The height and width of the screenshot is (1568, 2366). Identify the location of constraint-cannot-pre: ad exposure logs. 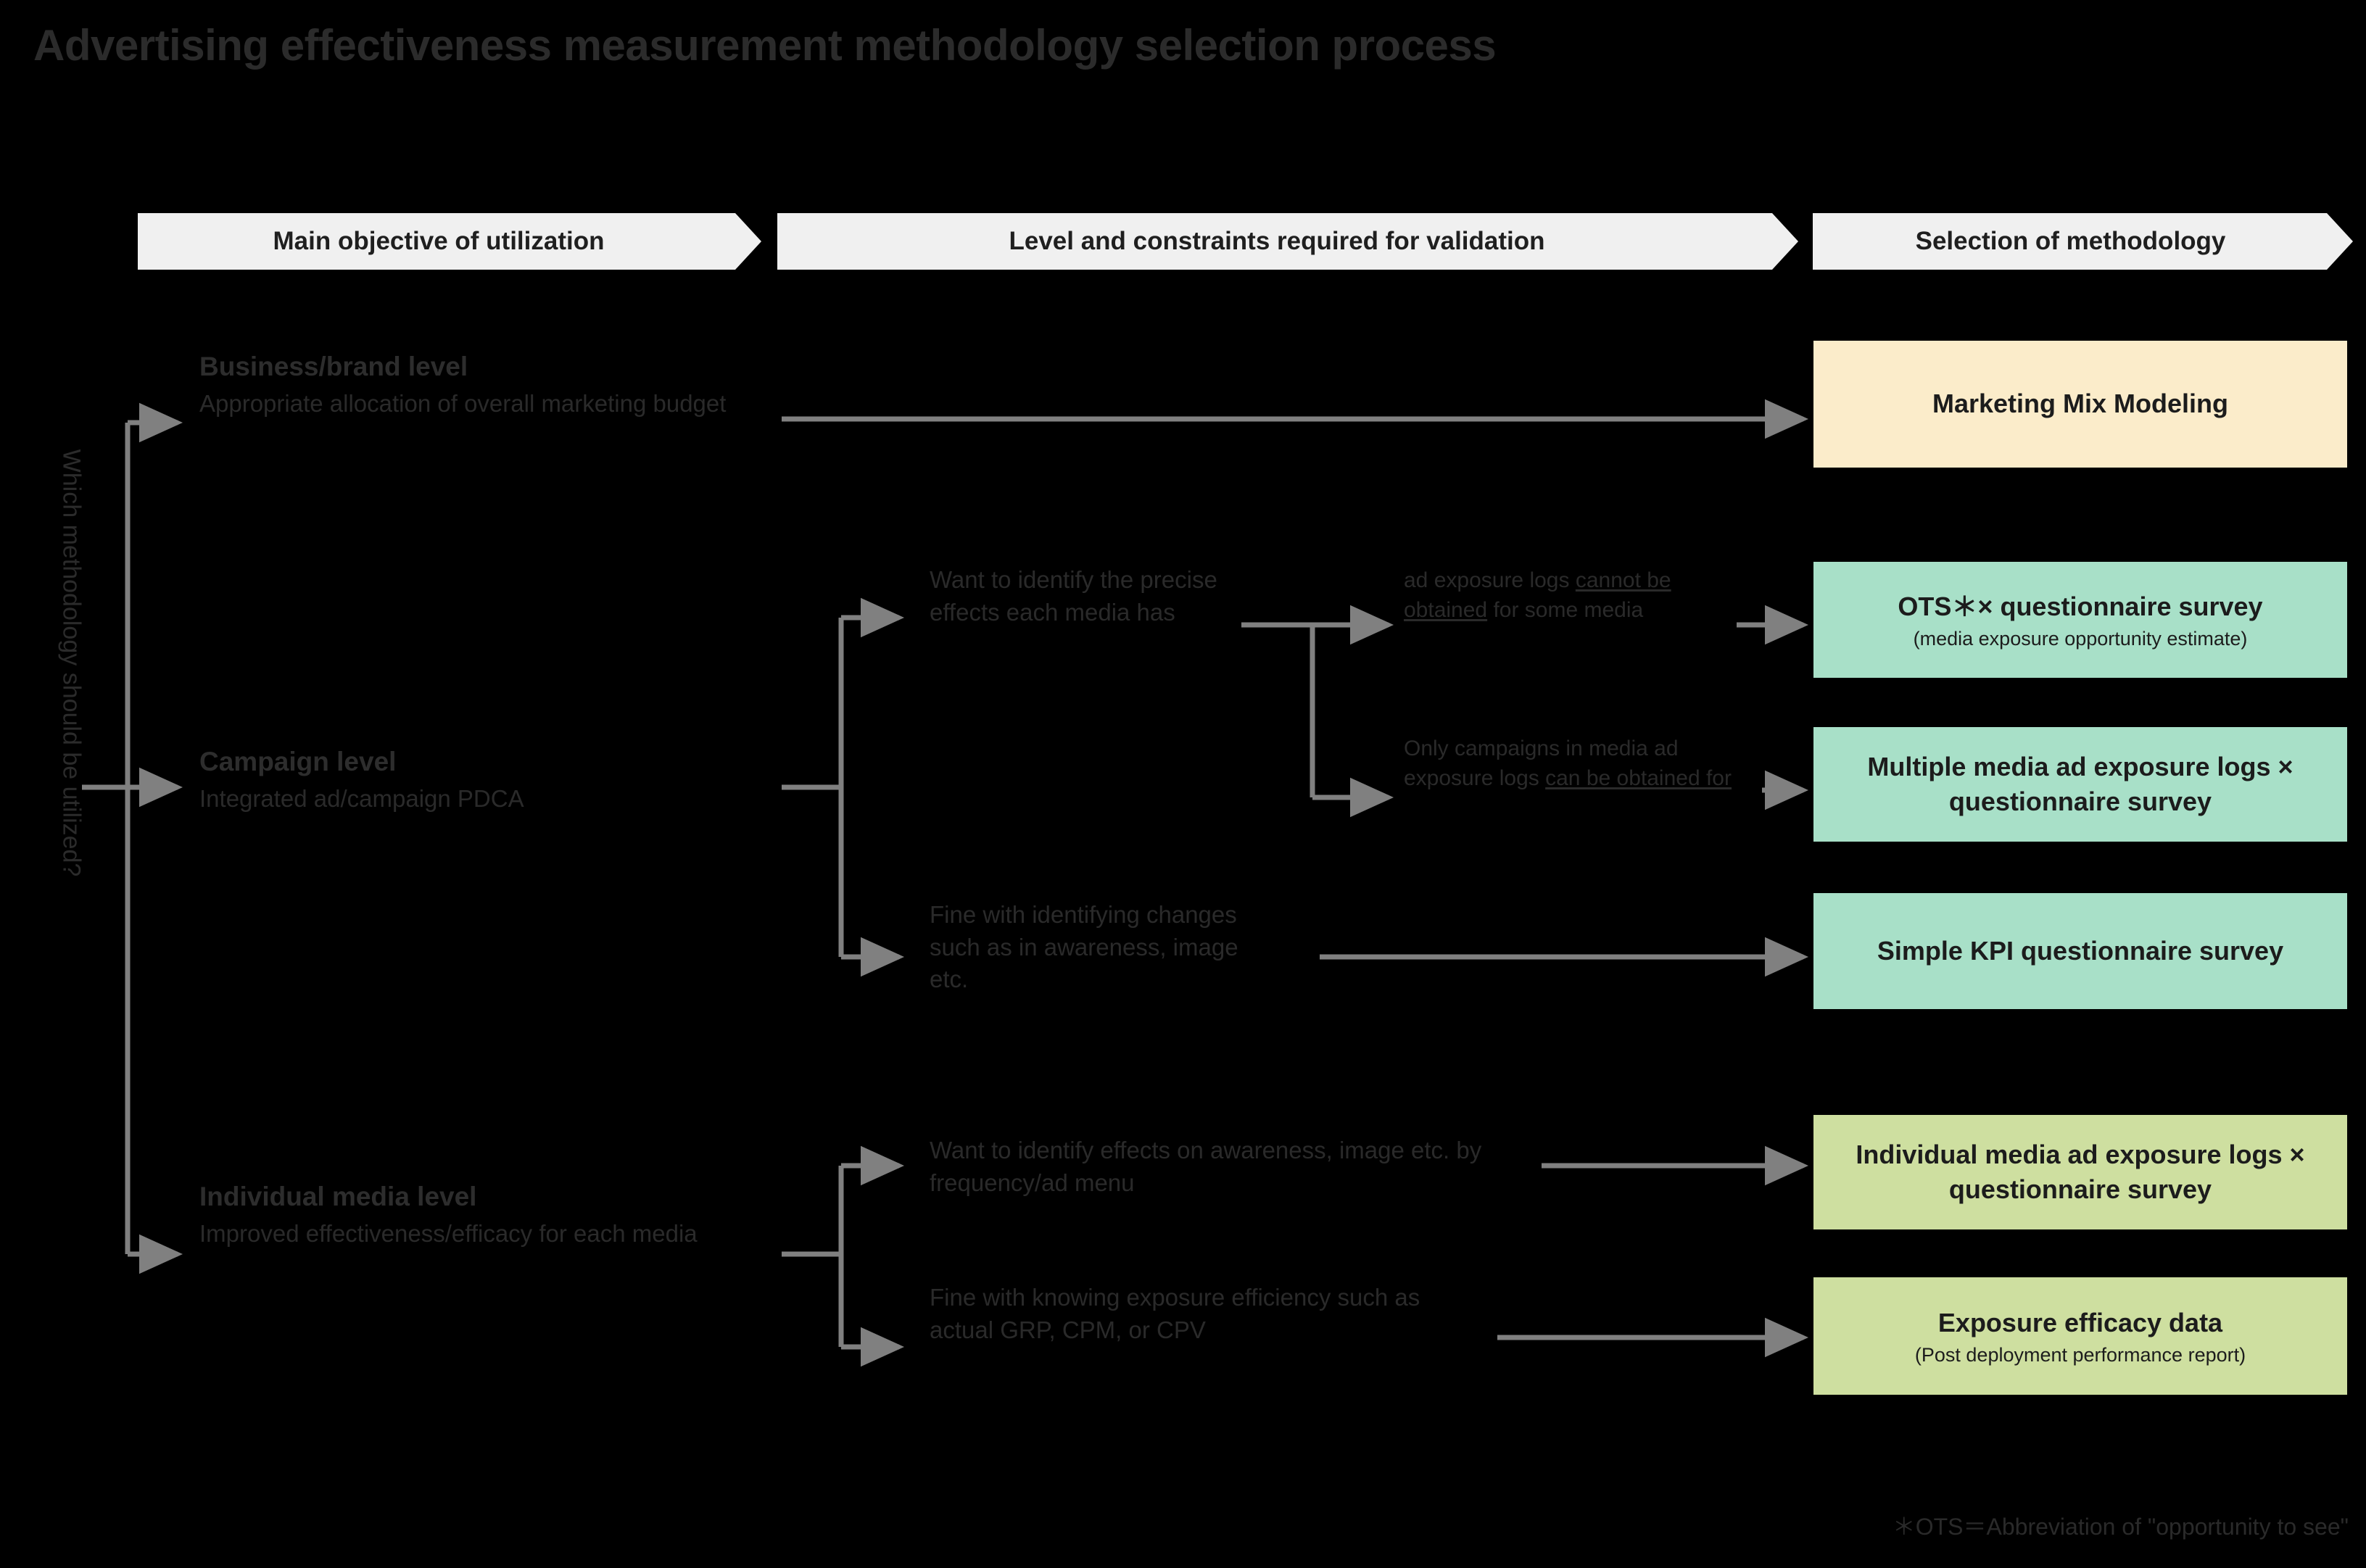
(1490, 580).